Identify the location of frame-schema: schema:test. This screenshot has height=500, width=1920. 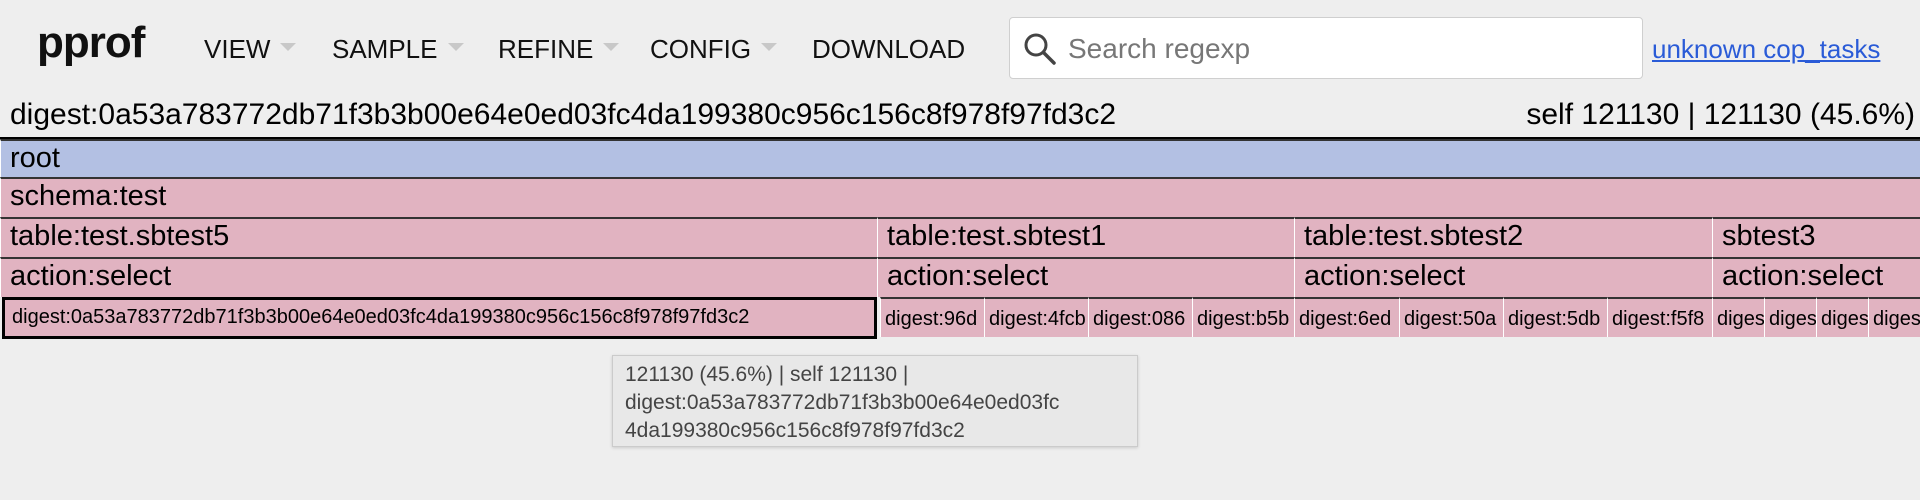
(960, 197).